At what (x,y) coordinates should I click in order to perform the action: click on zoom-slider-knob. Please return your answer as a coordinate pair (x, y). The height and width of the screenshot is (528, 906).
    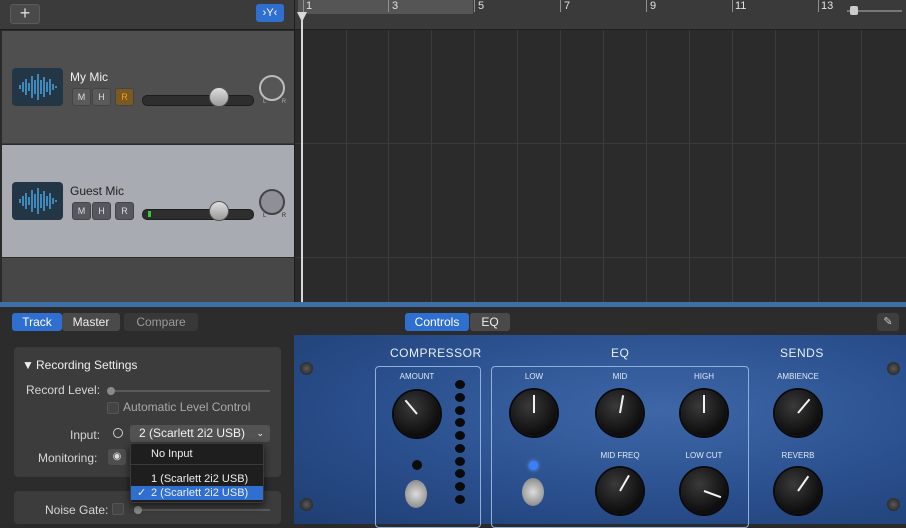
    Looking at the image, I should click on (854, 10).